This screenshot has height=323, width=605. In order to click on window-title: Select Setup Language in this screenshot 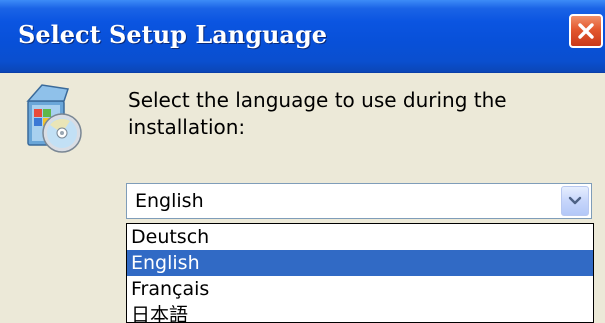, I will do `click(173, 34)`.